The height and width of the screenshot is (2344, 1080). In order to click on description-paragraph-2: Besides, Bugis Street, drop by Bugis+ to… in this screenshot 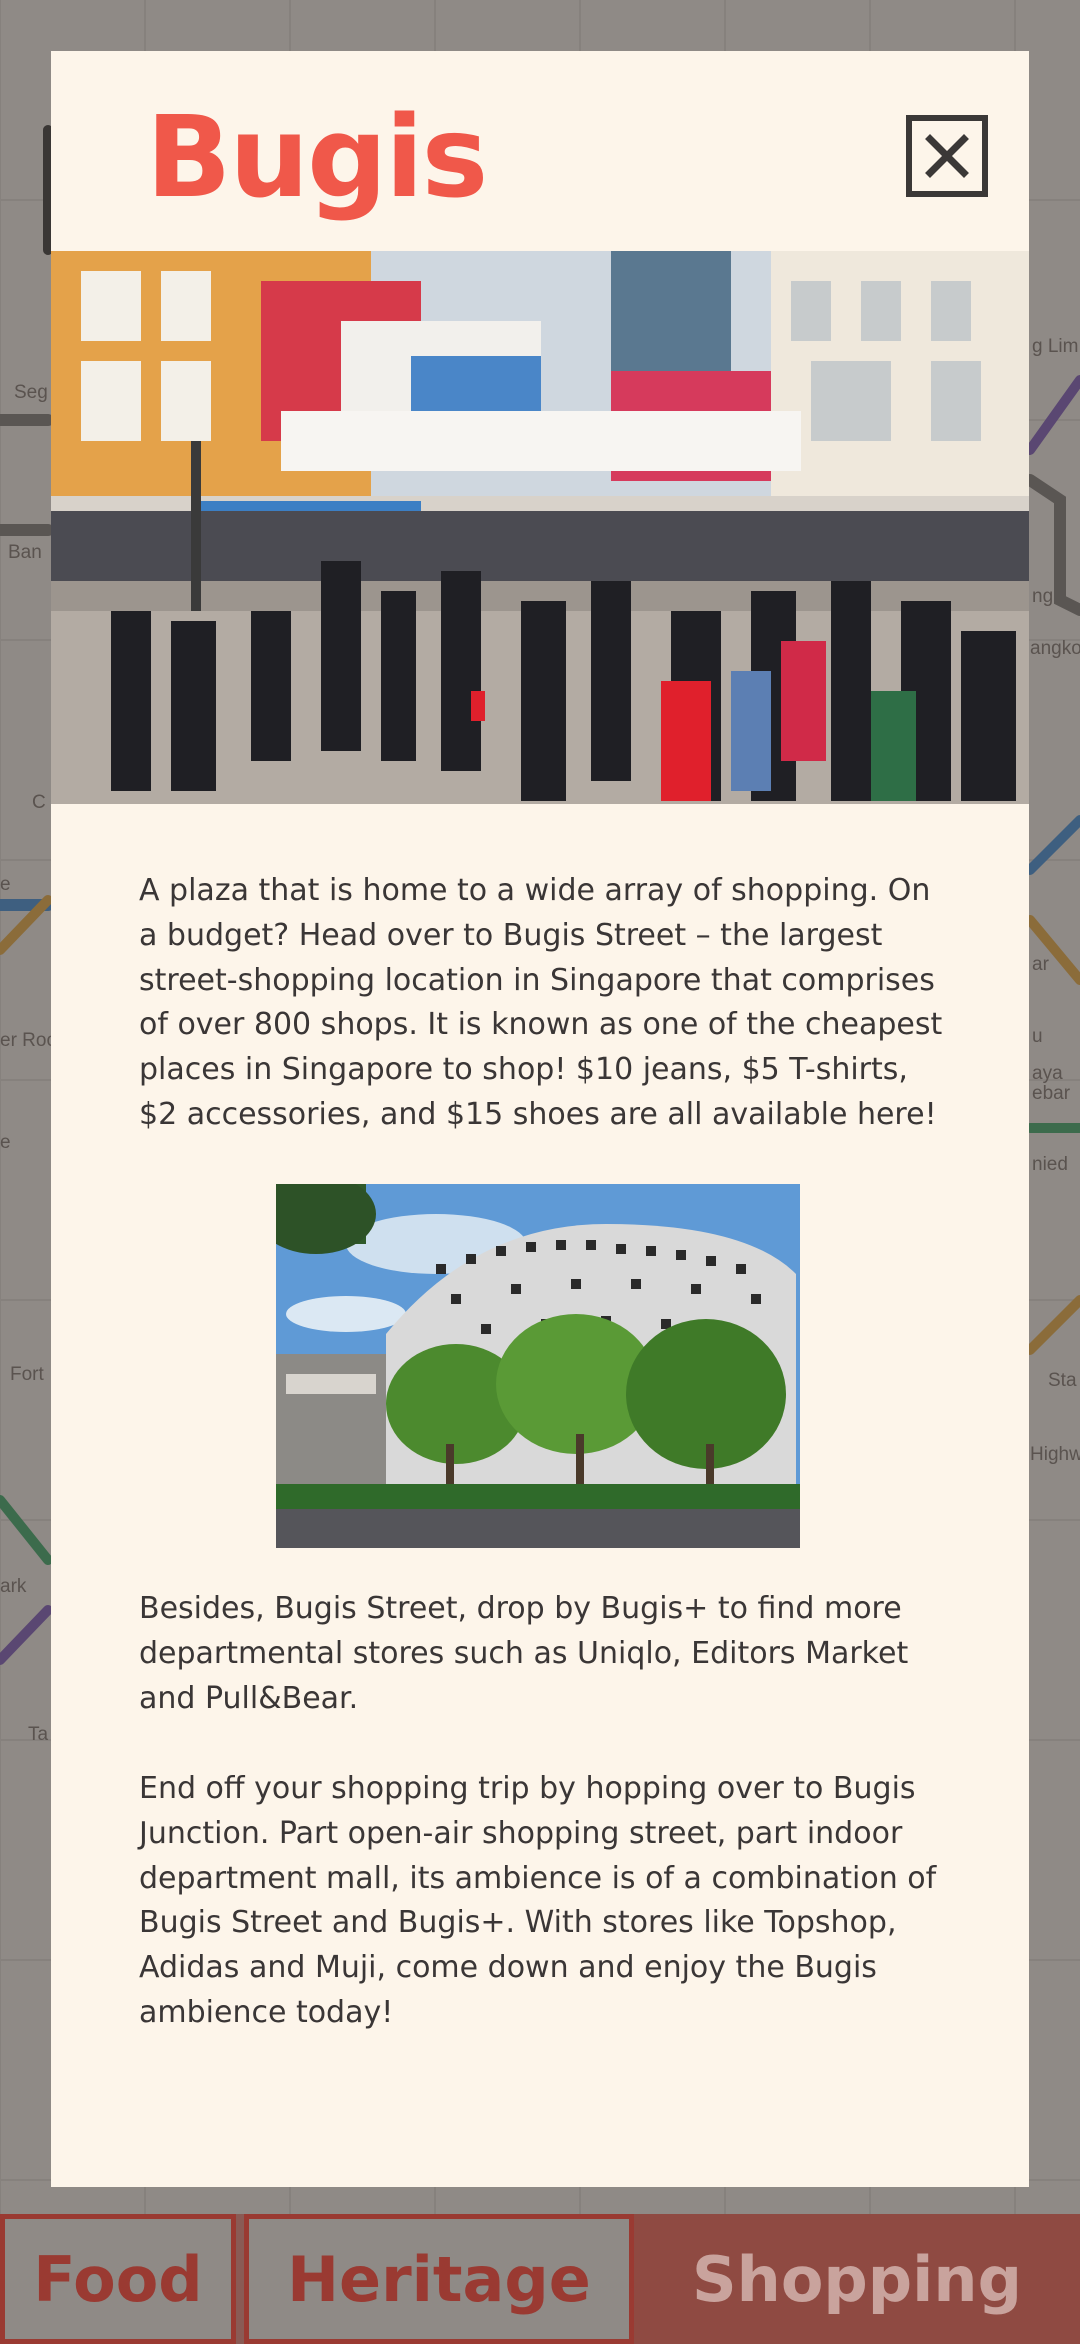, I will do `click(524, 1653)`.